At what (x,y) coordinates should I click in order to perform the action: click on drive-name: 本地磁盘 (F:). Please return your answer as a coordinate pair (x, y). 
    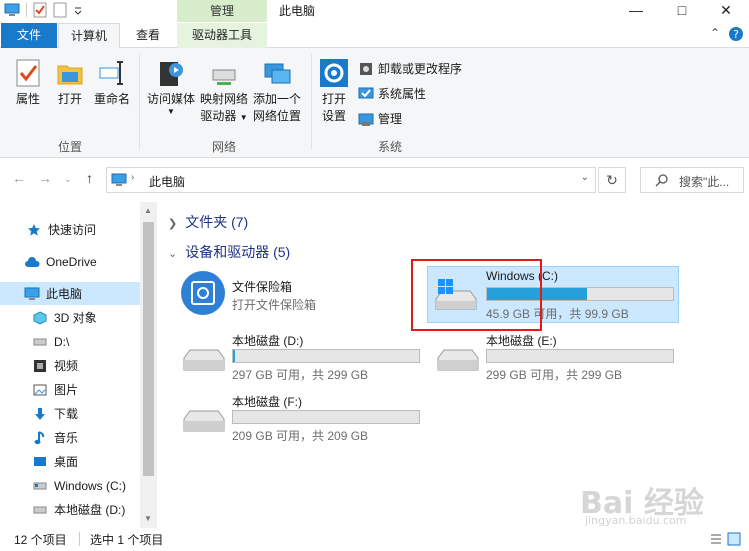
    Looking at the image, I should click on (267, 402).